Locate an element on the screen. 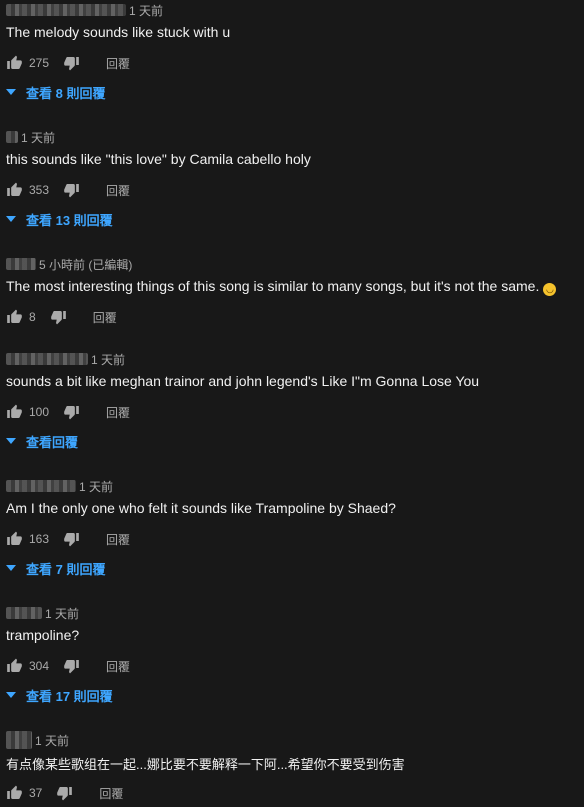 The width and height of the screenshot is (584, 807). view-replies-button: 查看 8 則回覆 is located at coordinates (55, 92).